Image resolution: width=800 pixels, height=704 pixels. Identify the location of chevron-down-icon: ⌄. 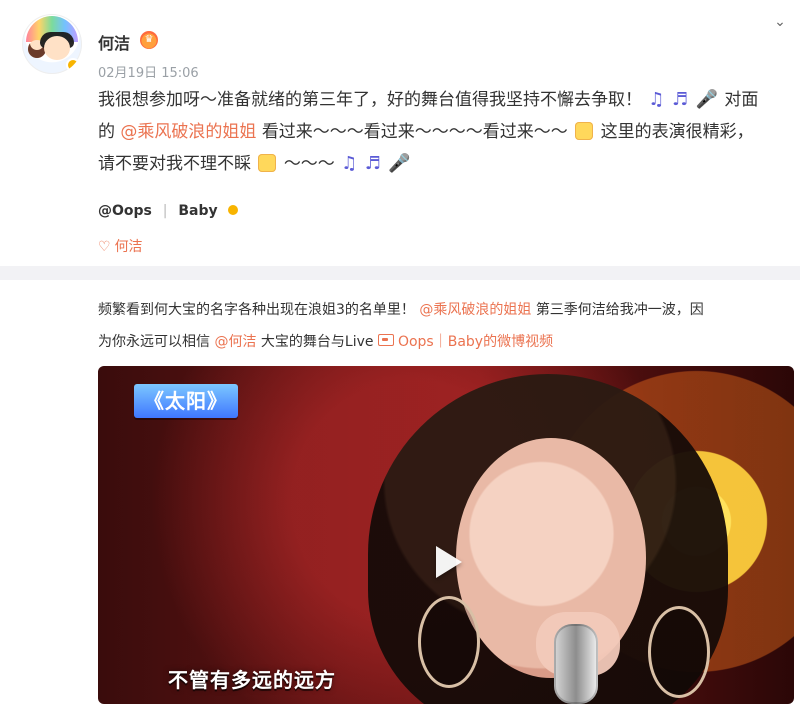
(780, 22).